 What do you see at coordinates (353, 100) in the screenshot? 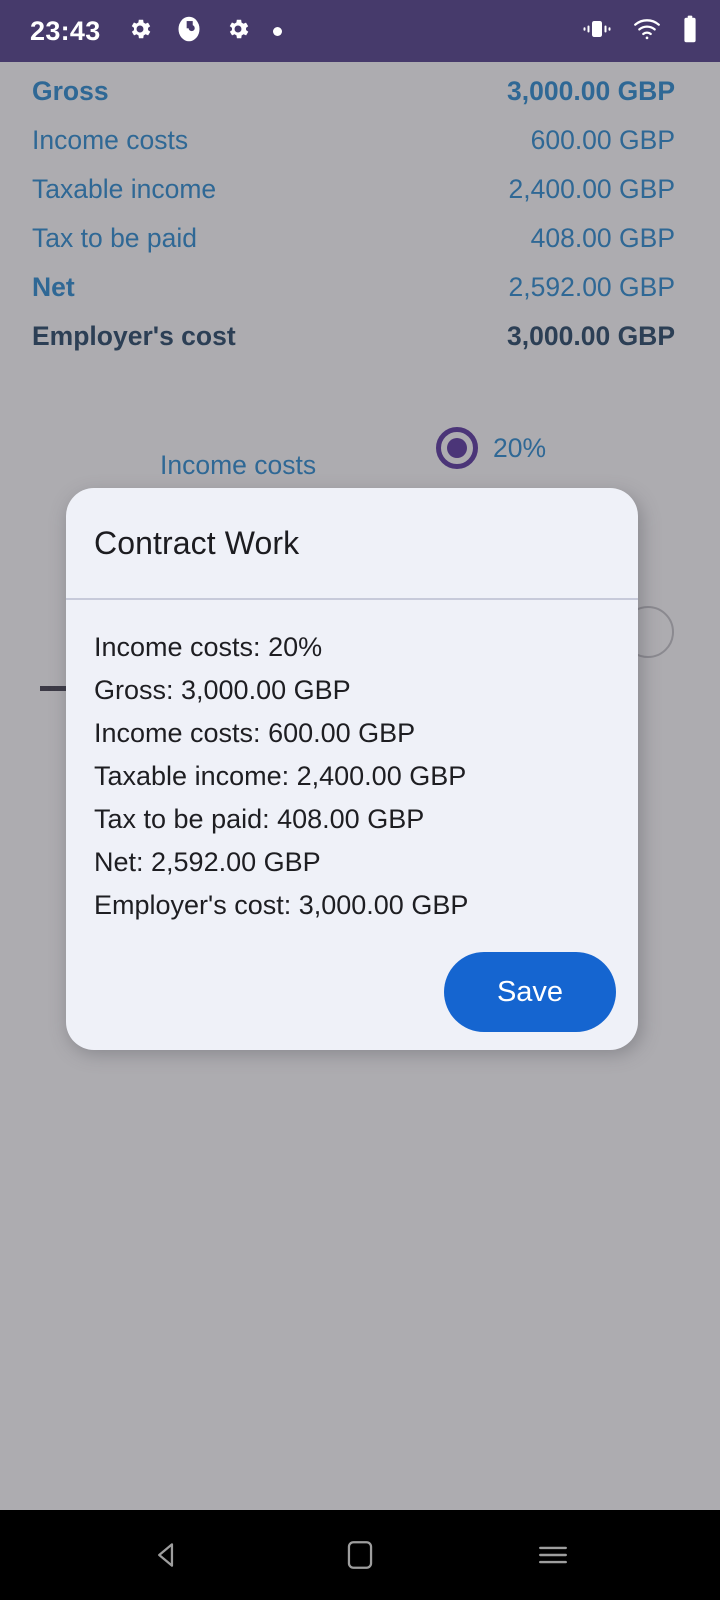
I see `summary-row-gross: Gross 3,000.00 GBP` at bounding box center [353, 100].